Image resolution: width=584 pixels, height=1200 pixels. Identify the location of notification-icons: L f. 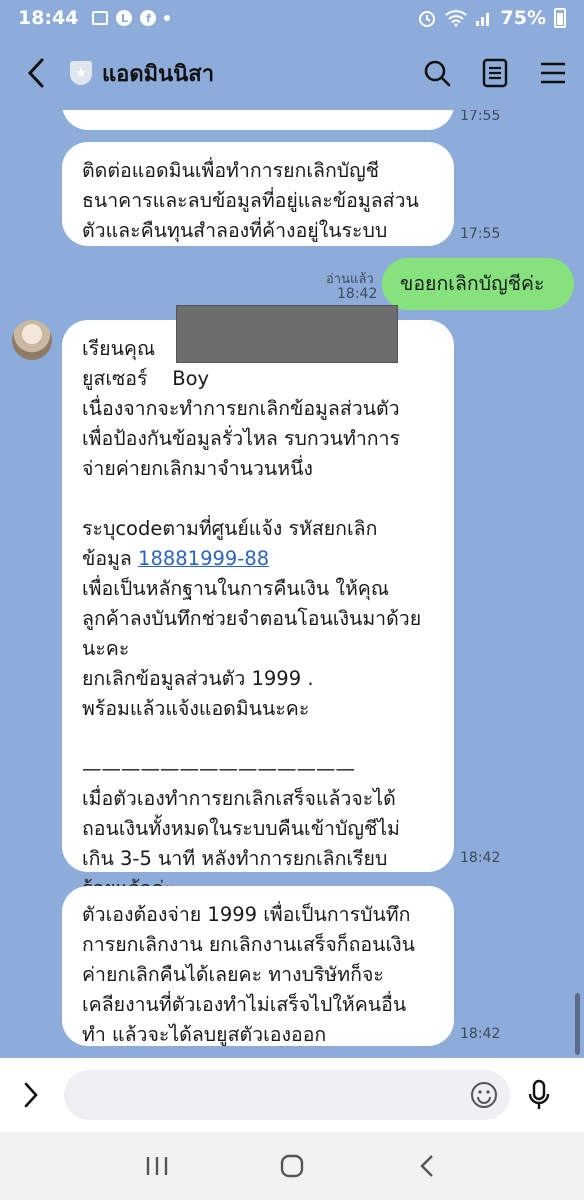
(131, 18).